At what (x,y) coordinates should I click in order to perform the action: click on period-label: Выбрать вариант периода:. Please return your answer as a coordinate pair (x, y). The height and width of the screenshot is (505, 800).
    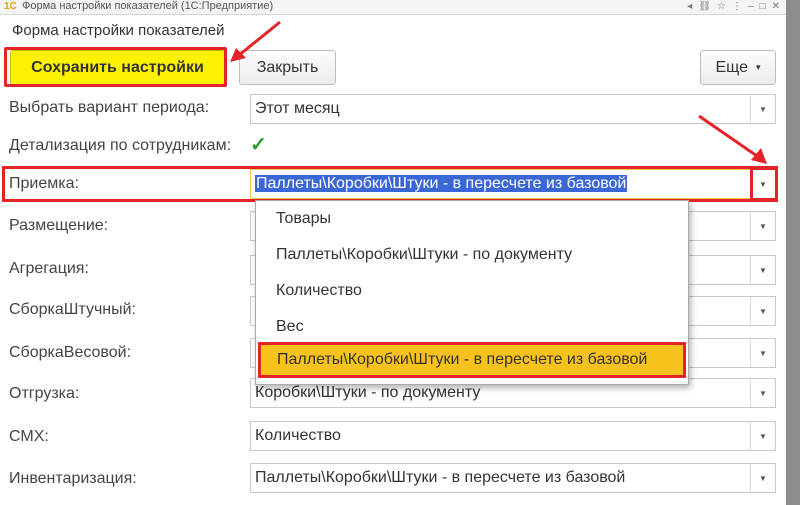
    Looking at the image, I should click on (109, 107).